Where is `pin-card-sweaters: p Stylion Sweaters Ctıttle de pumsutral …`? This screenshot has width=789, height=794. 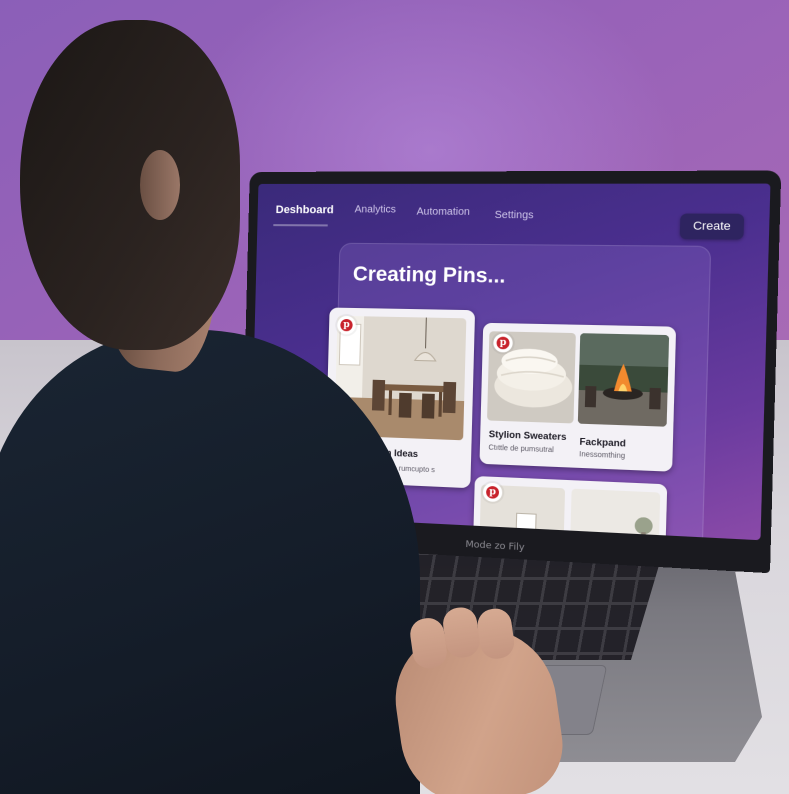 pin-card-sweaters: p Stylion Sweaters Ctıttle de pumsutral … is located at coordinates (578, 397).